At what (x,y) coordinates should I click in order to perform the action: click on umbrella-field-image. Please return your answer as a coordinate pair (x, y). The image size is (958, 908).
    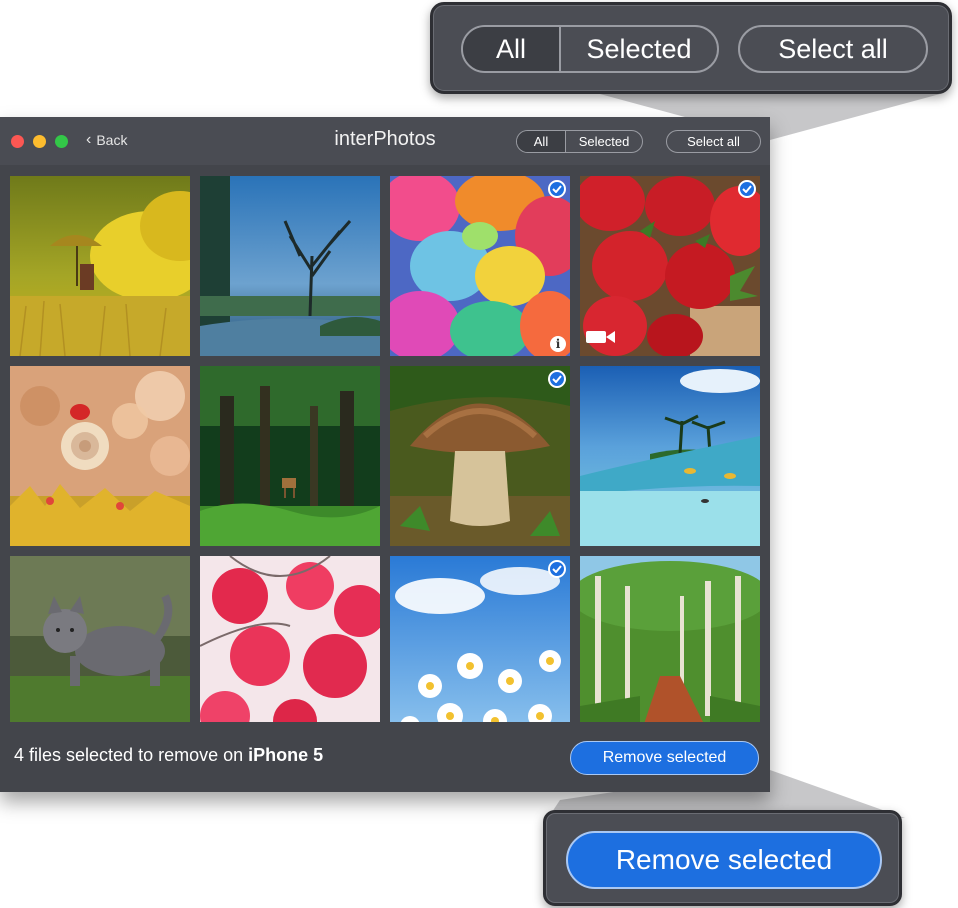
    Looking at the image, I should click on (100, 266).